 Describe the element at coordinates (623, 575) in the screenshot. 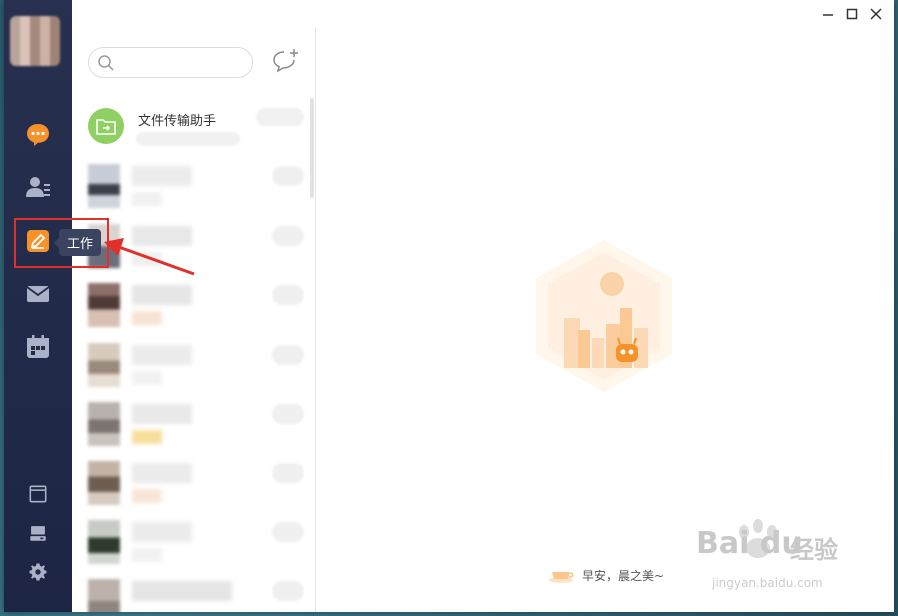

I see `greeting-text: 早安，晨之美~` at that location.